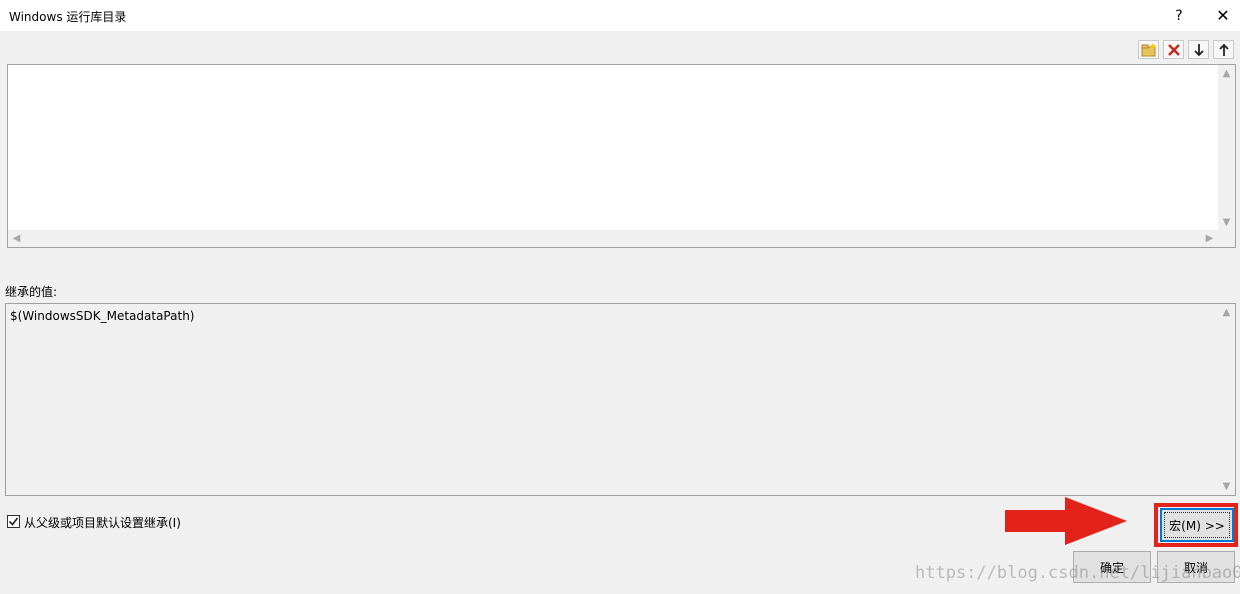 The height and width of the screenshot is (594, 1240). Describe the element at coordinates (1077, 573) in the screenshot. I see `watermark: https://blog.csdn.net/lijianbao0` at that location.